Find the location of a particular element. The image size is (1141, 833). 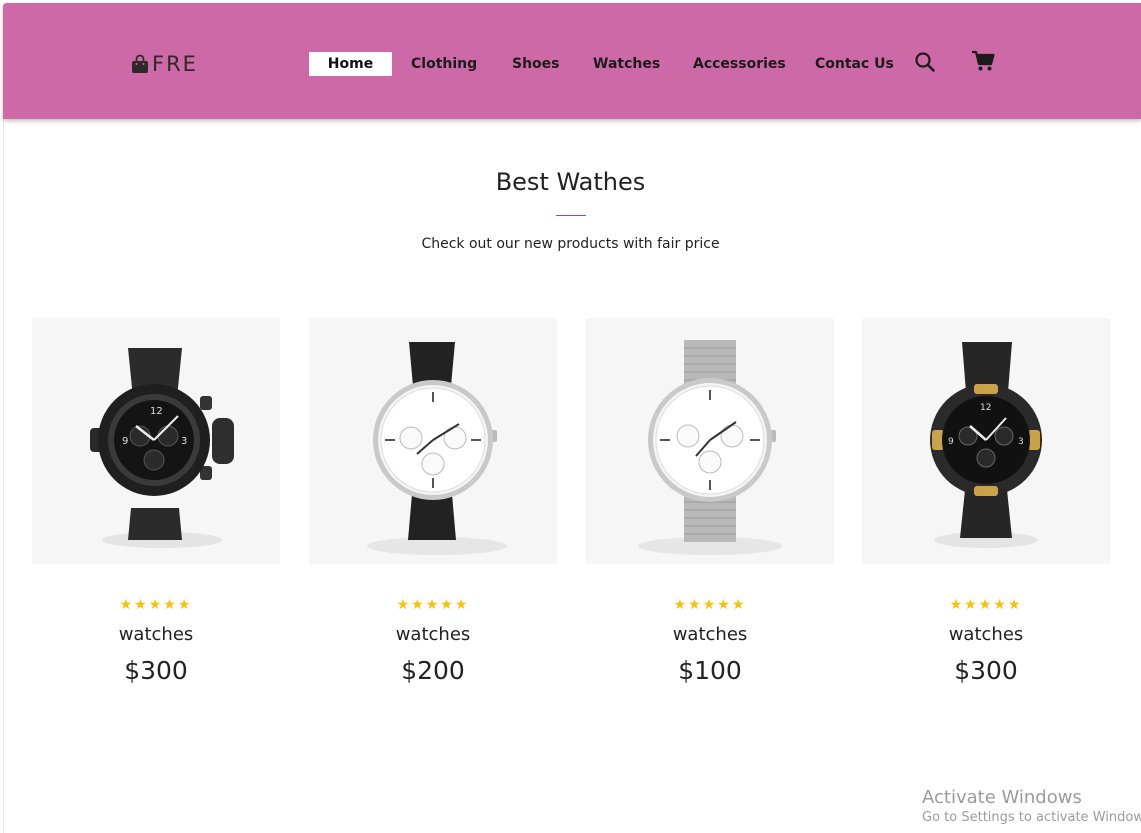

nav-item-watches: Watches is located at coordinates (626, 64).